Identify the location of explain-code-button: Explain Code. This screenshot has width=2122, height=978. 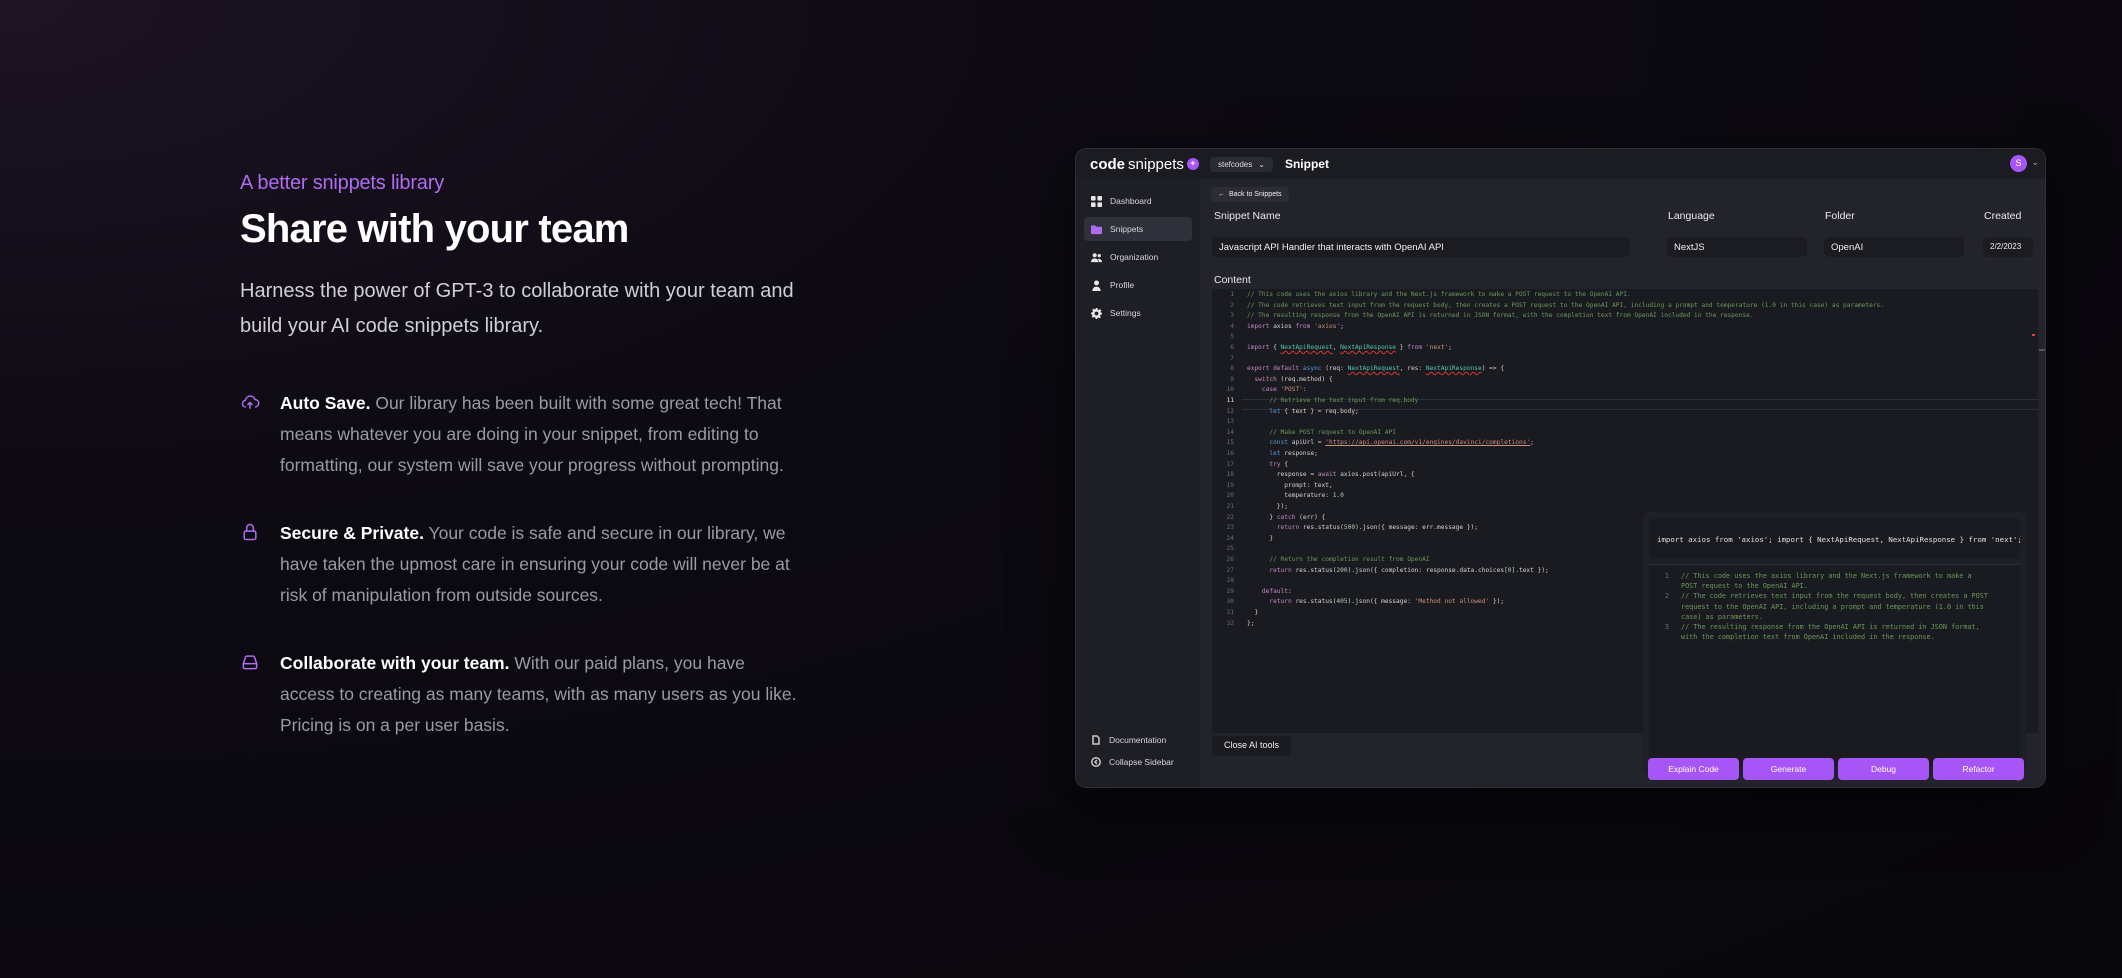
(1693, 769).